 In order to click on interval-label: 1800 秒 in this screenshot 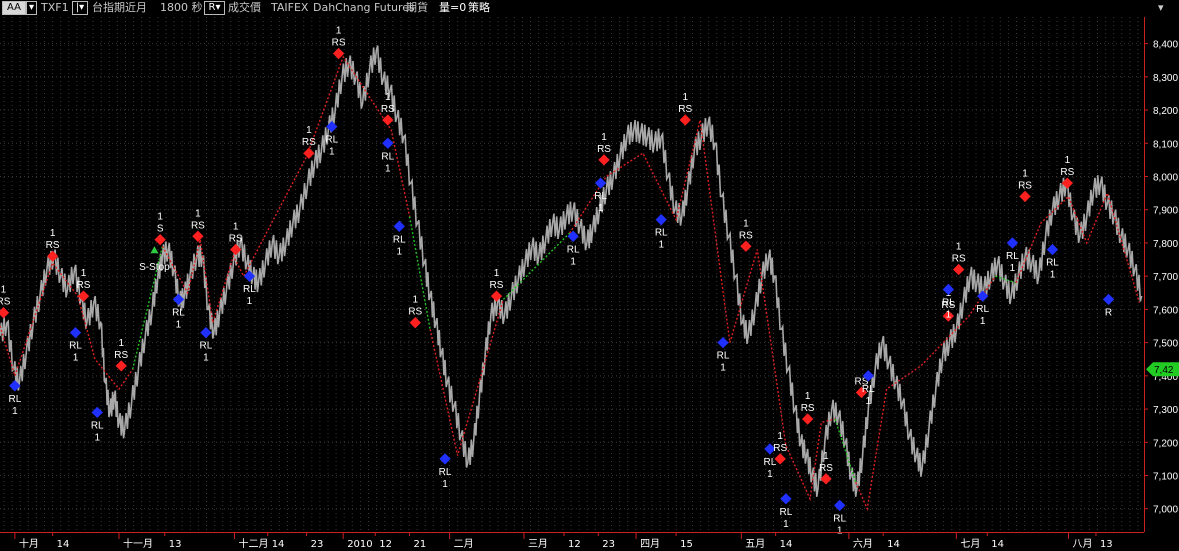, I will do `click(181, 8)`.